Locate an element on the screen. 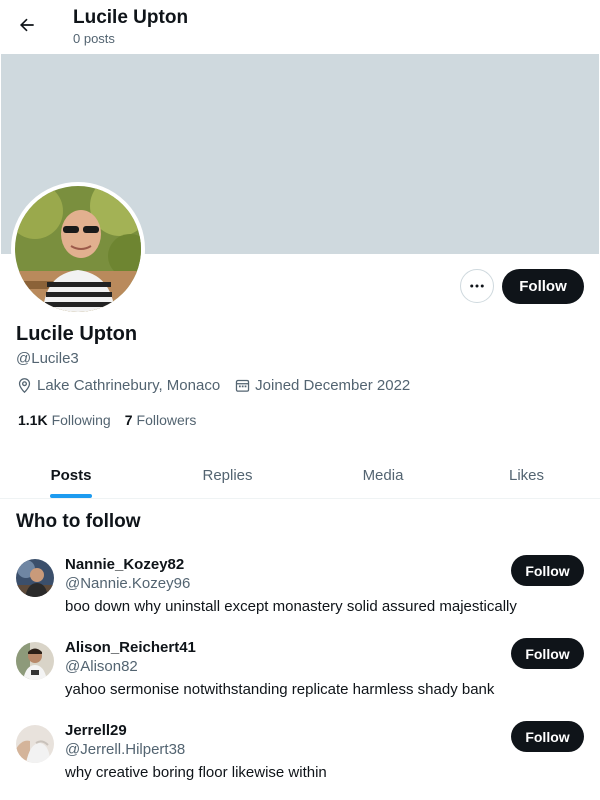 The height and width of the screenshot is (800, 600). followers-label: Followers is located at coordinates (166, 420).